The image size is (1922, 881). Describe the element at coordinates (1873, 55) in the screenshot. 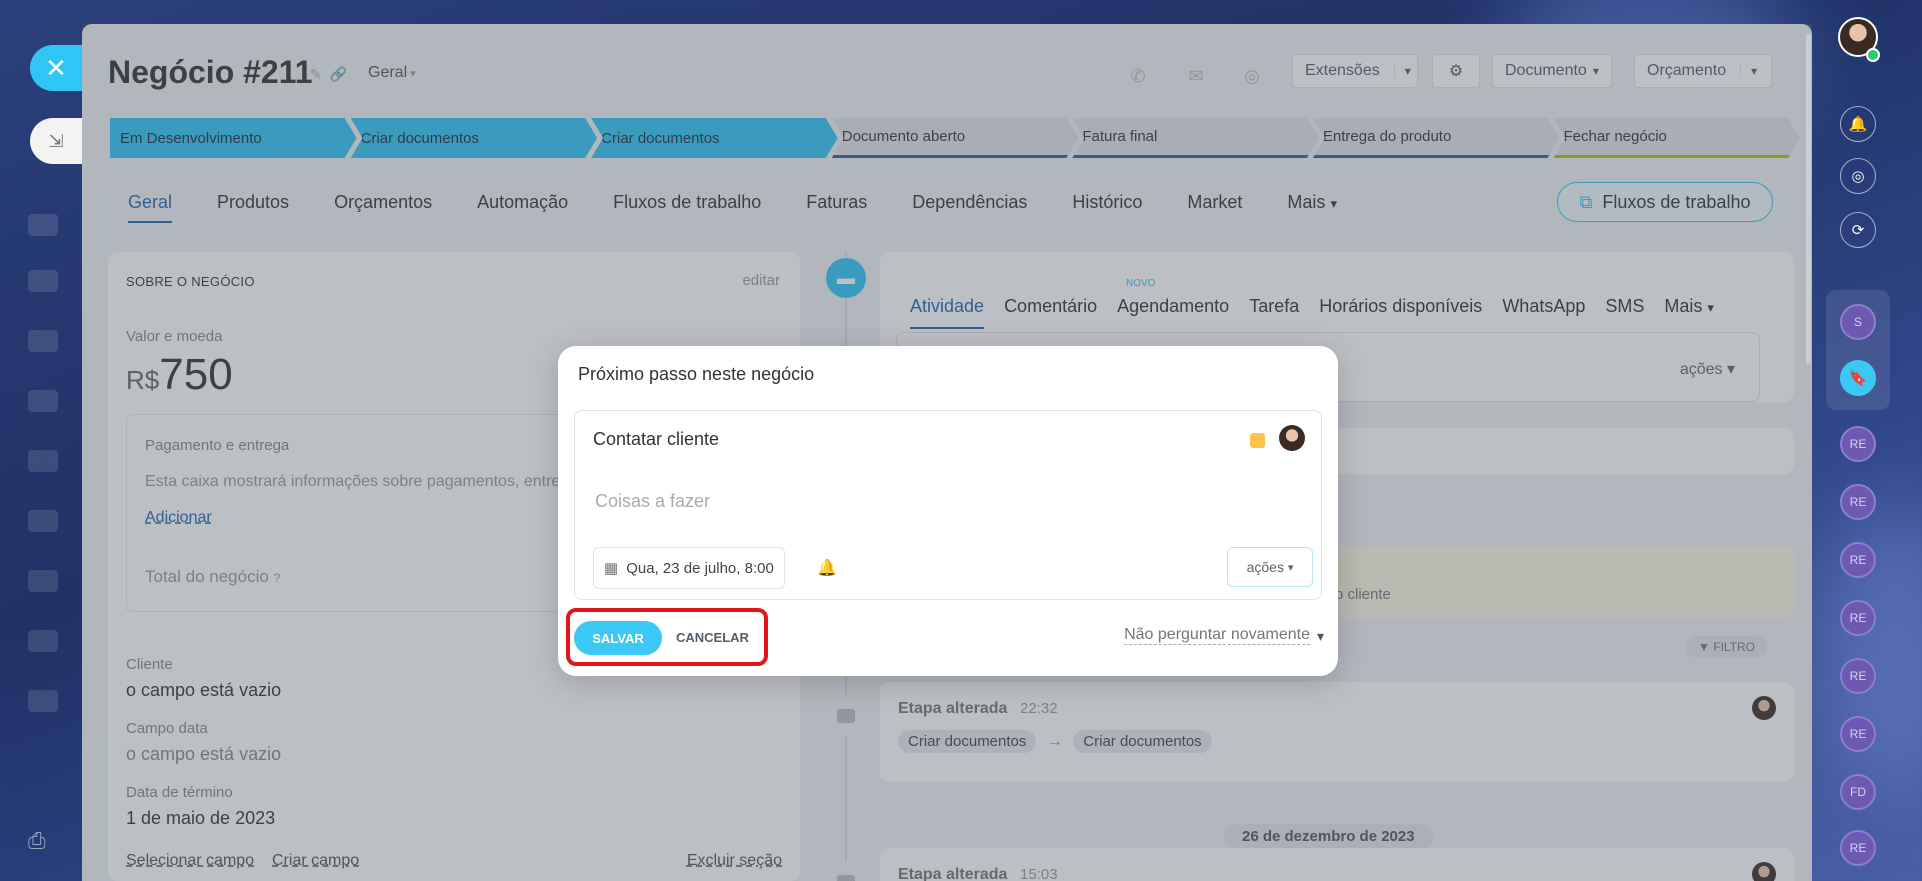

I see `online-status-icon` at that location.